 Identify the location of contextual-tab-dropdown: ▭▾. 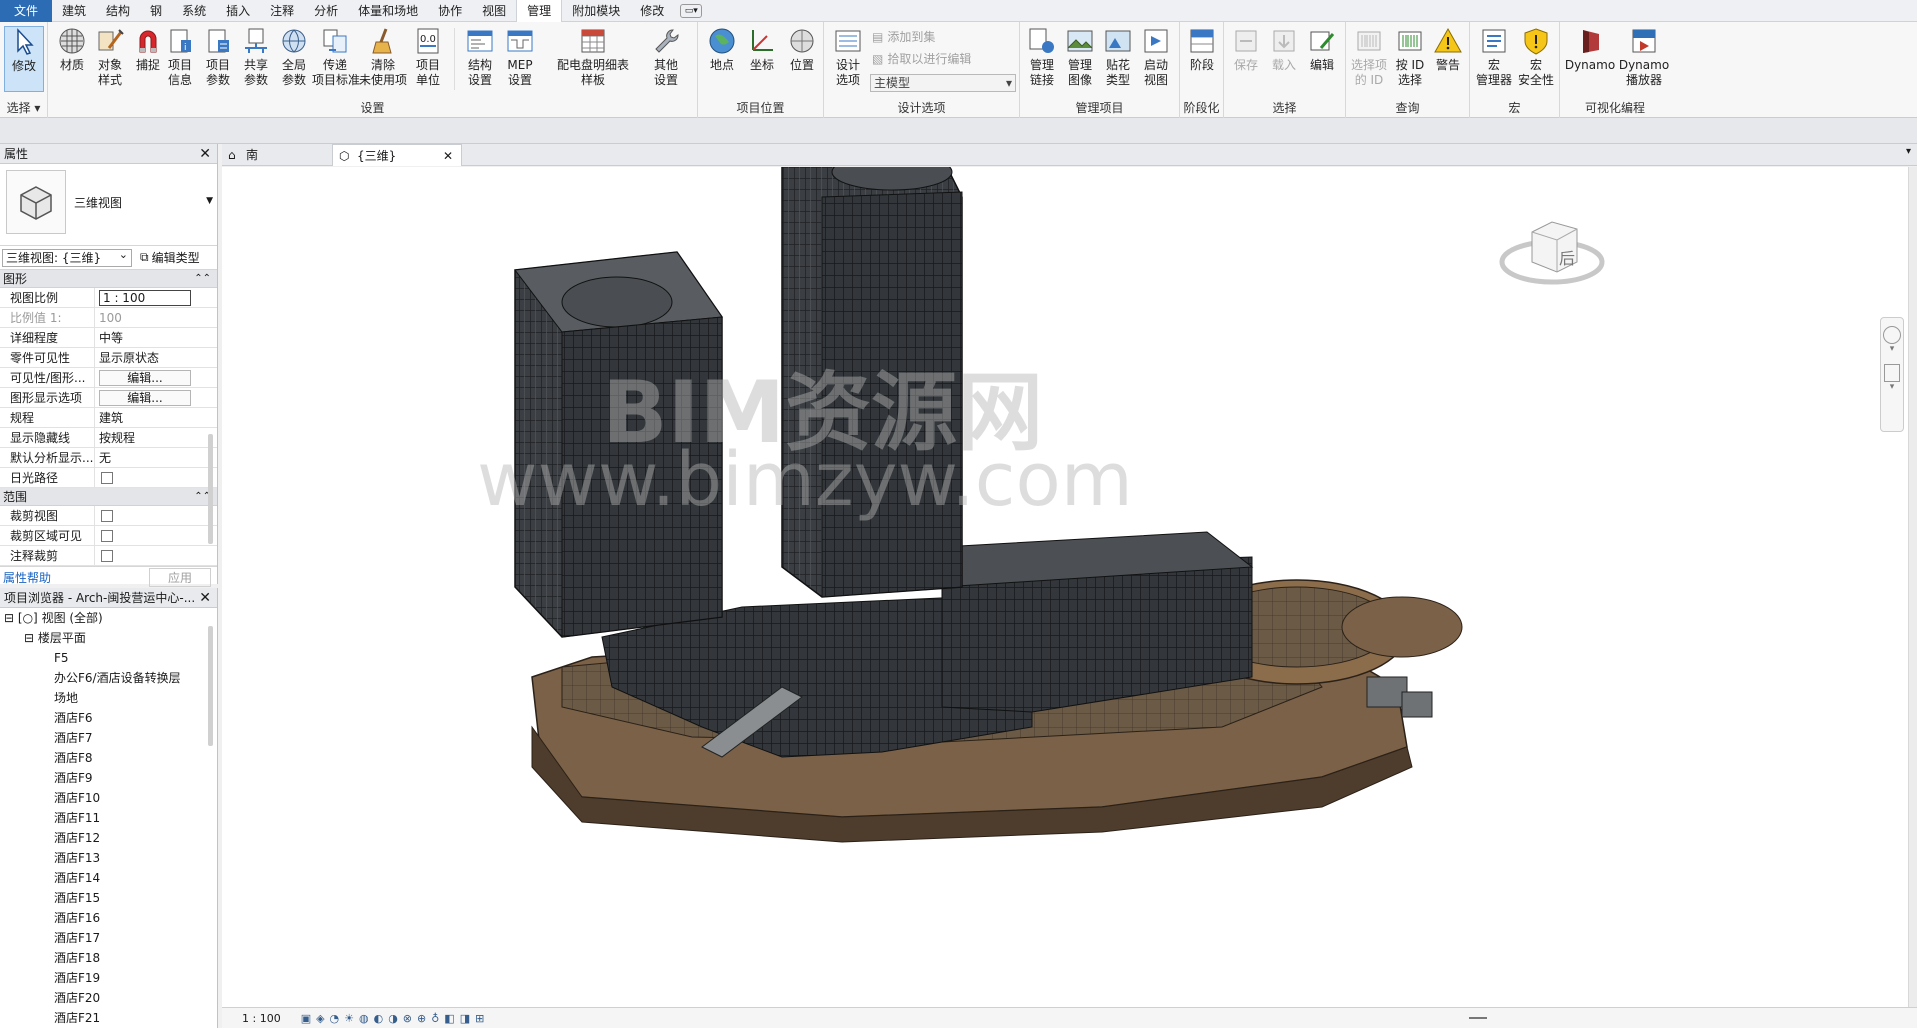
(691, 10).